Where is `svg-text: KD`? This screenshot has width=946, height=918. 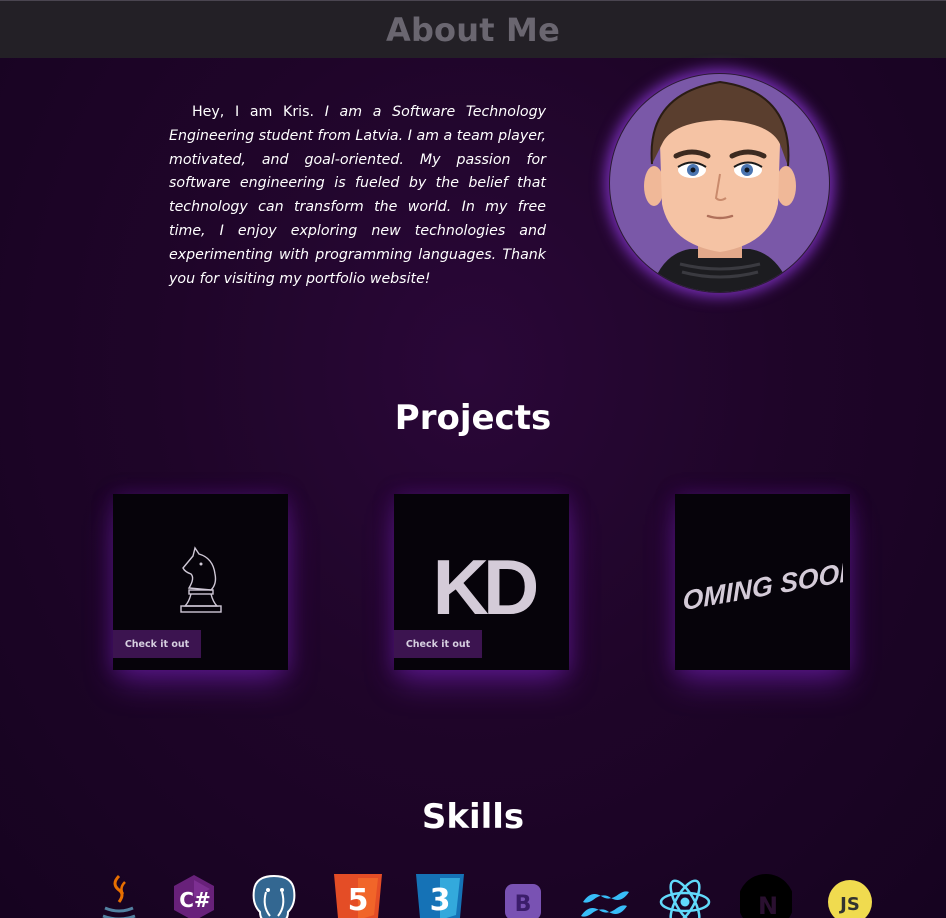 svg-text: KD is located at coordinates (484, 585).